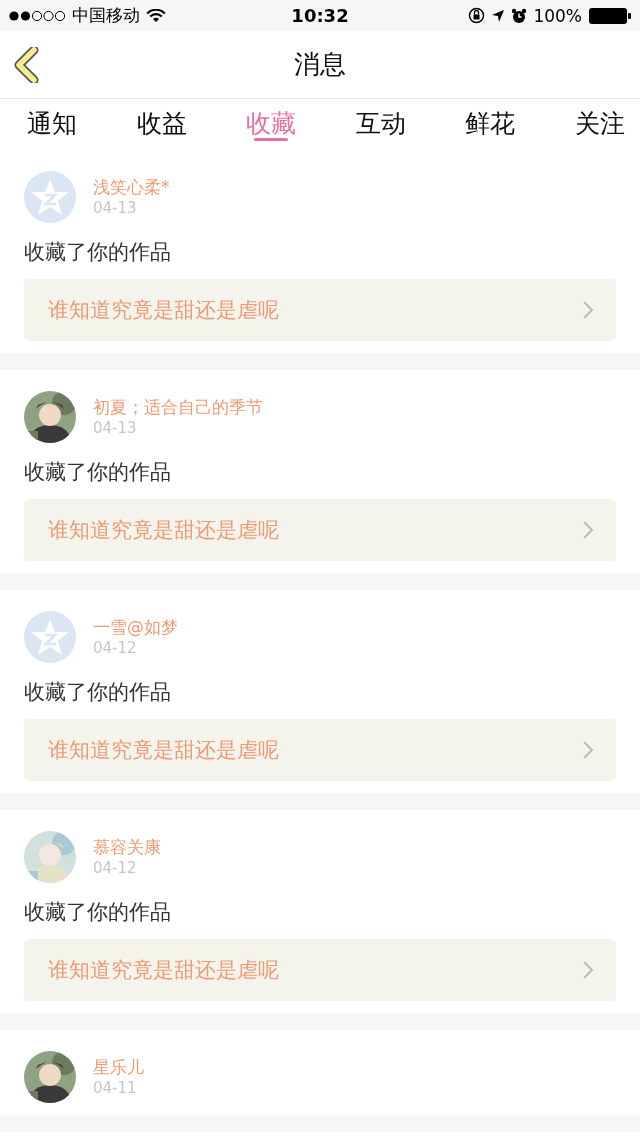 The height and width of the screenshot is (1138, 640). What do you see at coordinates (557, 15) in the screenshot?
I see `battery-percent: 100%` at bounding box center [557, 15].